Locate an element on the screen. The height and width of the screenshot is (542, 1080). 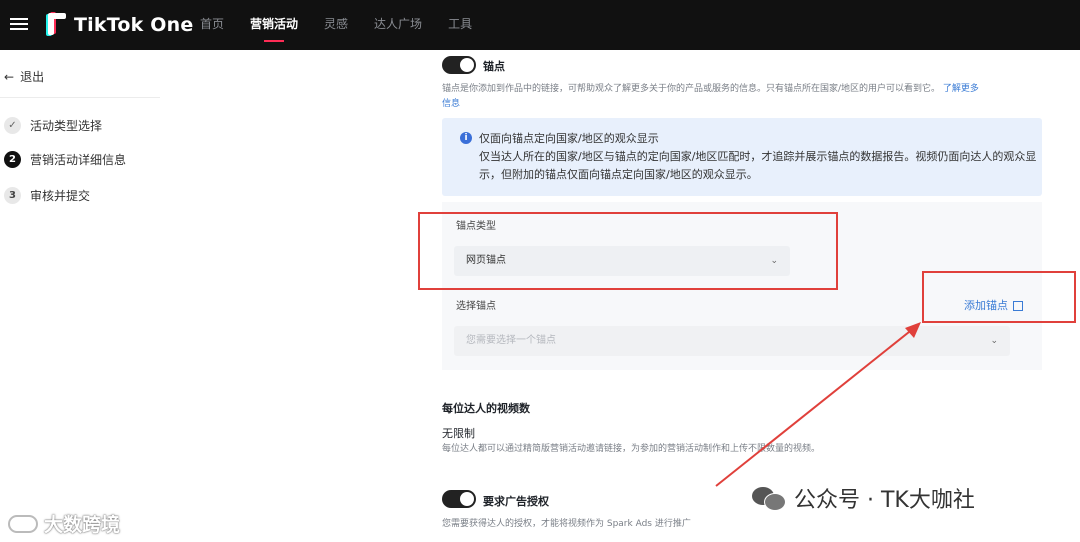
annotation-arrow is located at coordinates (818, 404).